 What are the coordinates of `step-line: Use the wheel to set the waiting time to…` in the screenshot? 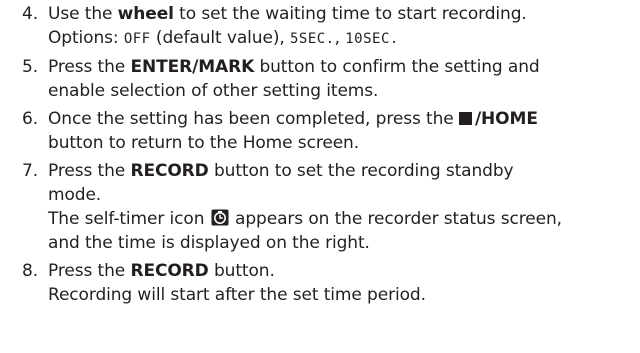 It's located at (338, 14).